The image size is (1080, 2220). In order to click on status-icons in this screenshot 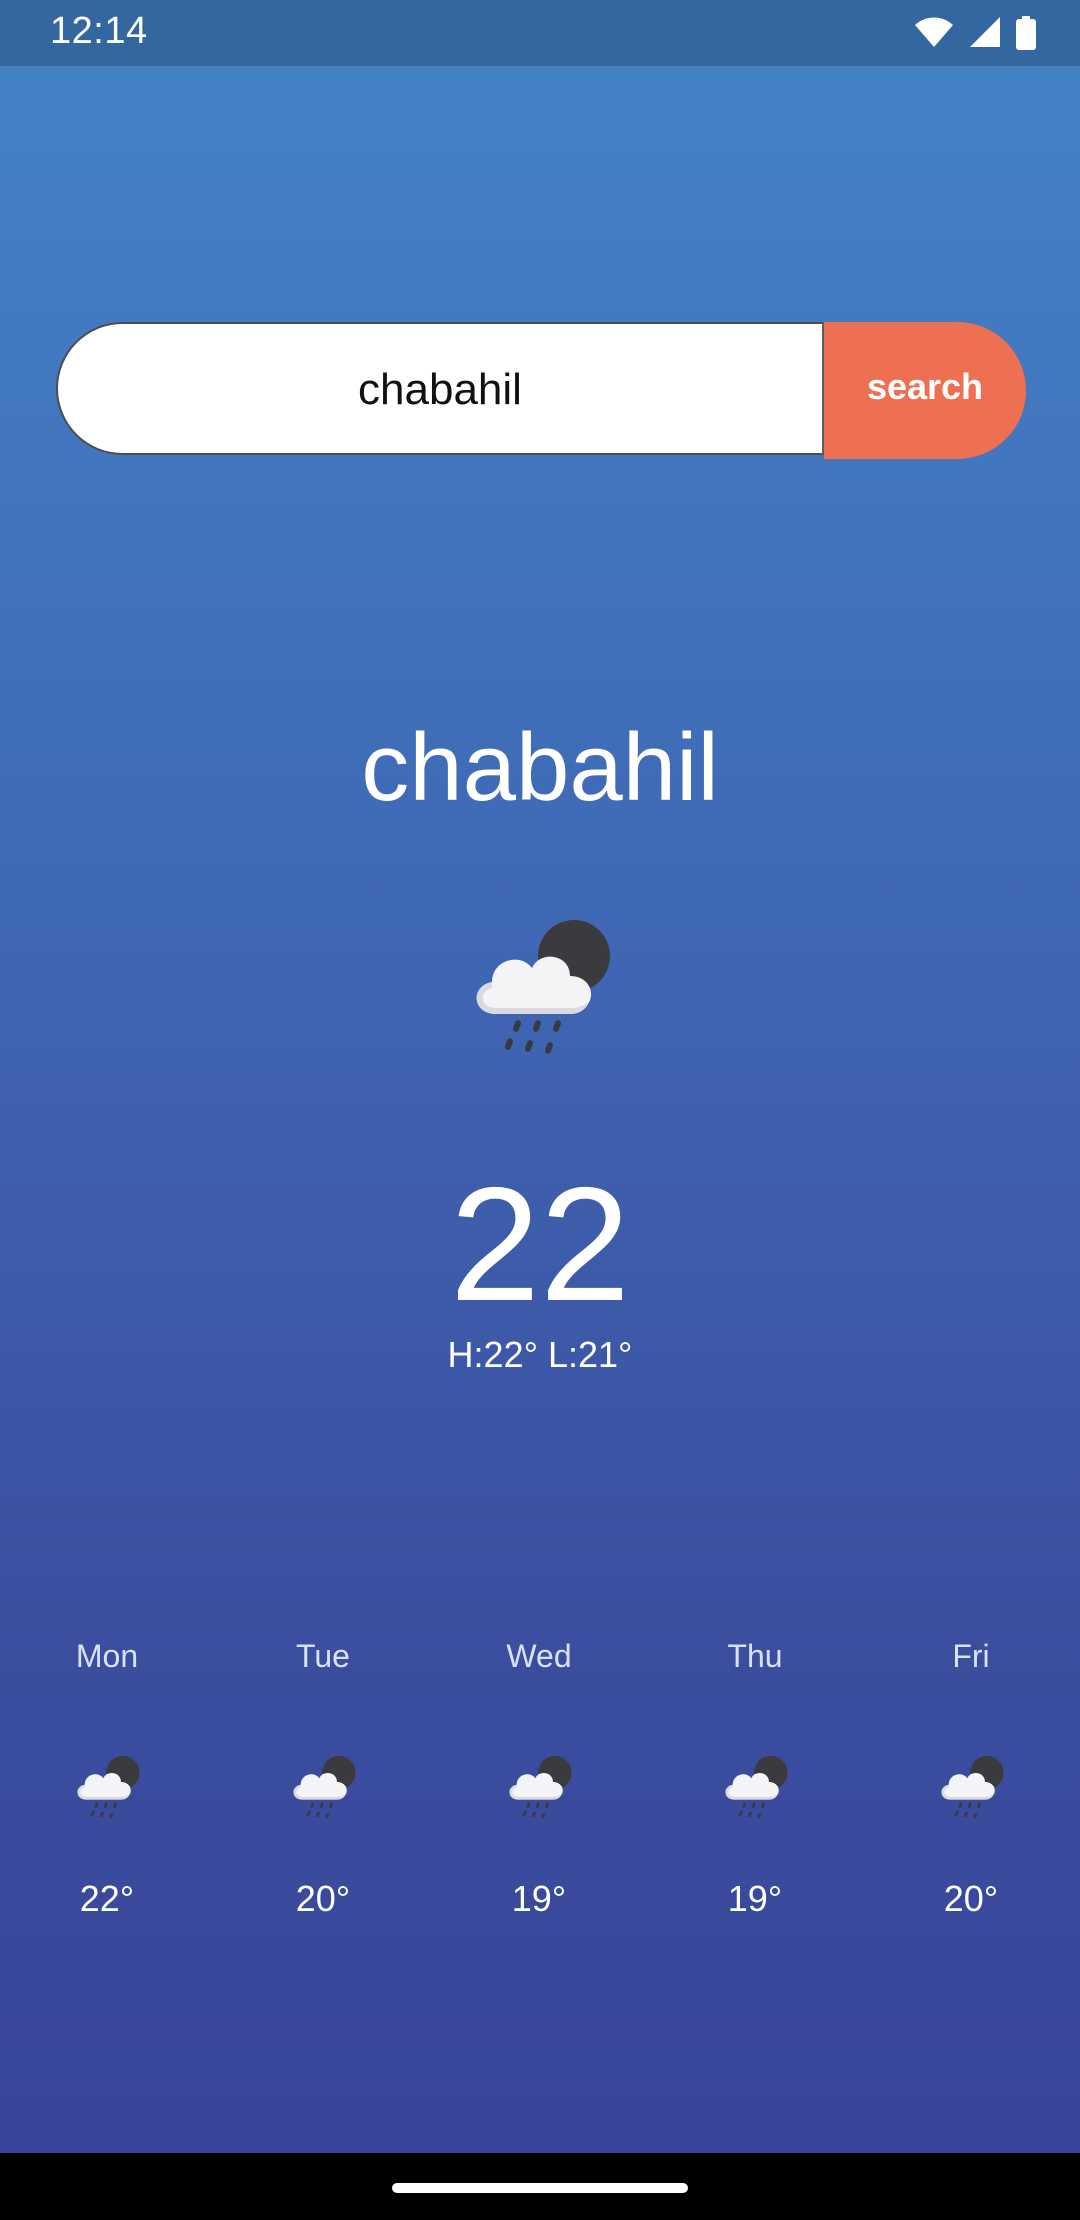, I will do `click(975, 33)`.